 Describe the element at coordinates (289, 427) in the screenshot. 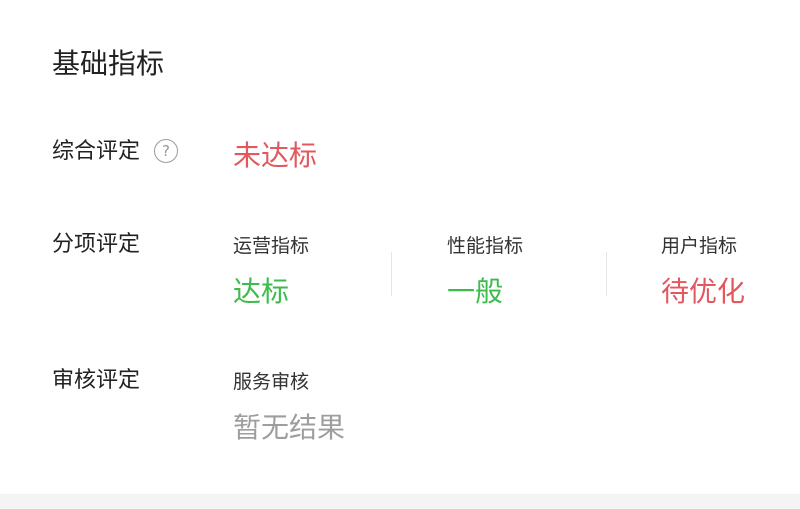

I see `service-review-value: 暂无结果` at that location.